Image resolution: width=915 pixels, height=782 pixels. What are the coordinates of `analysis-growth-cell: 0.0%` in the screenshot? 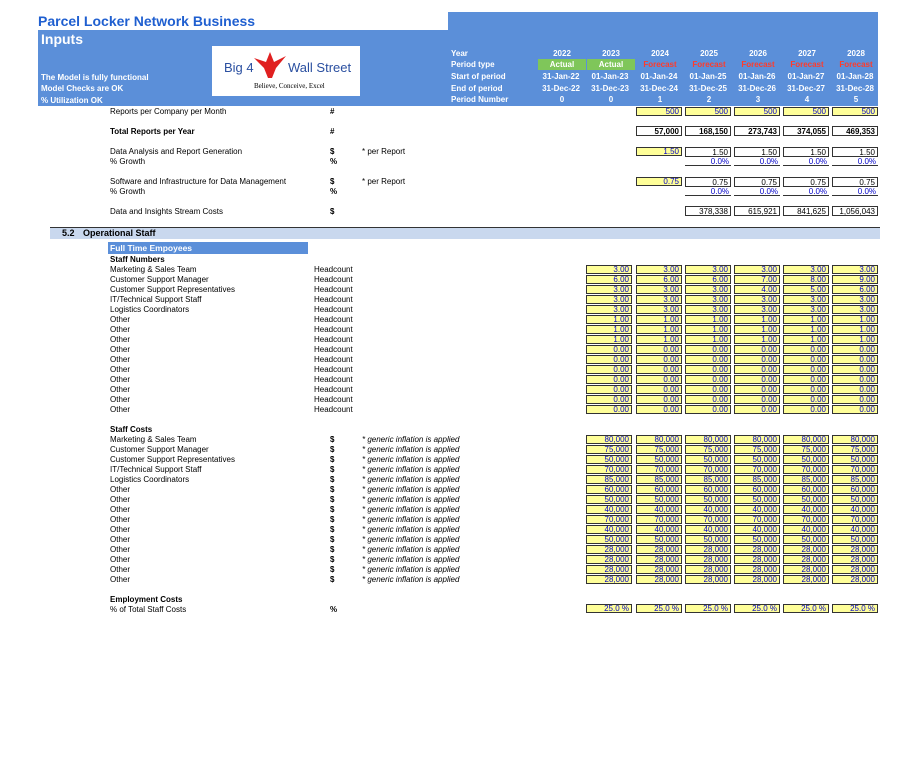 It's located at (855, 161).